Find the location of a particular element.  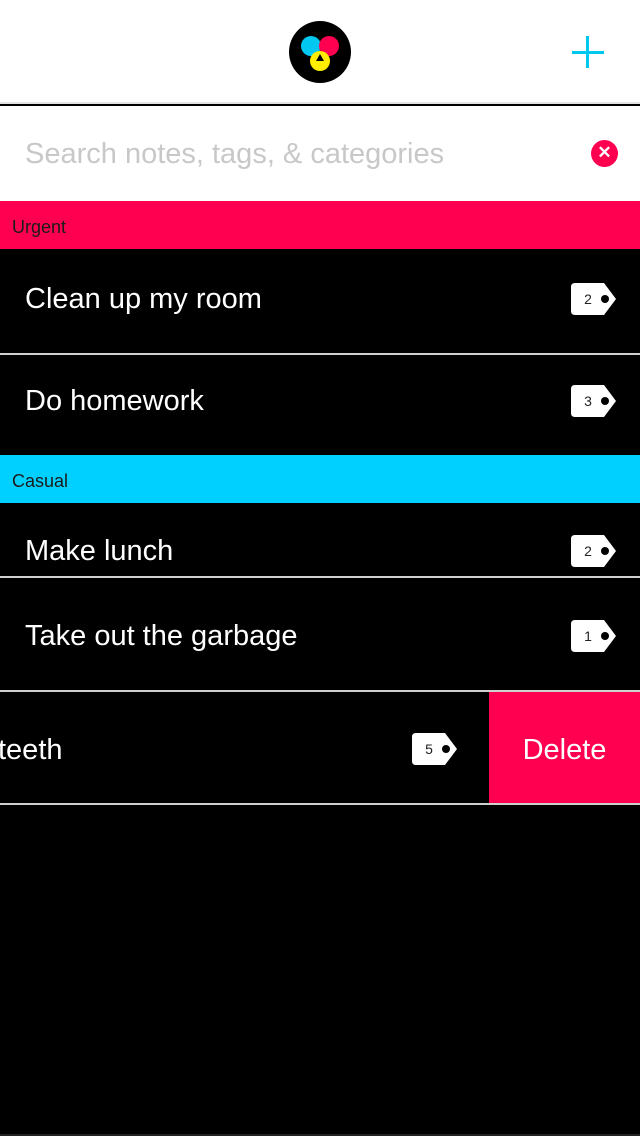

cmy-logo-icon is located at coordinates (320, 52).